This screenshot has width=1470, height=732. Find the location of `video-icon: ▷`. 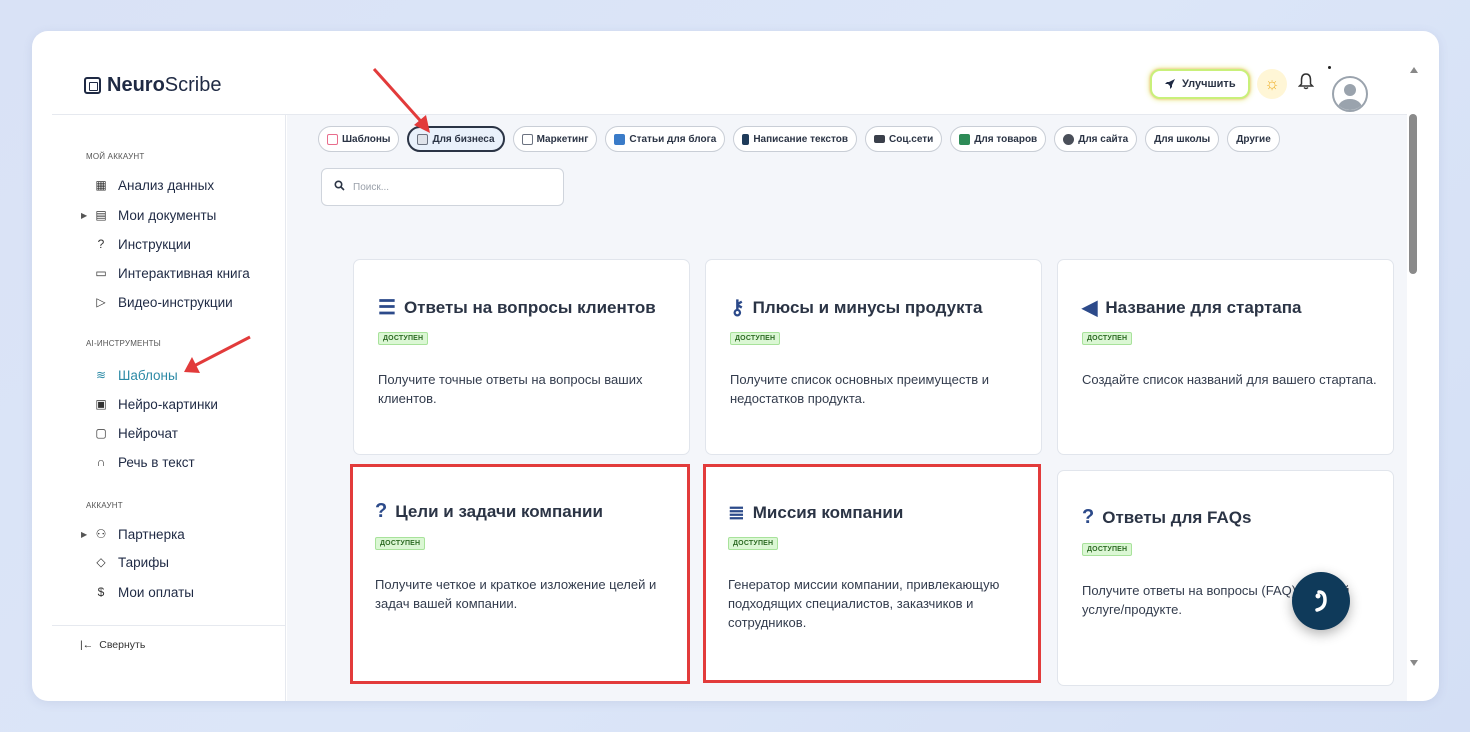

video-icon: ▷ is located at coordinates (101, 302).